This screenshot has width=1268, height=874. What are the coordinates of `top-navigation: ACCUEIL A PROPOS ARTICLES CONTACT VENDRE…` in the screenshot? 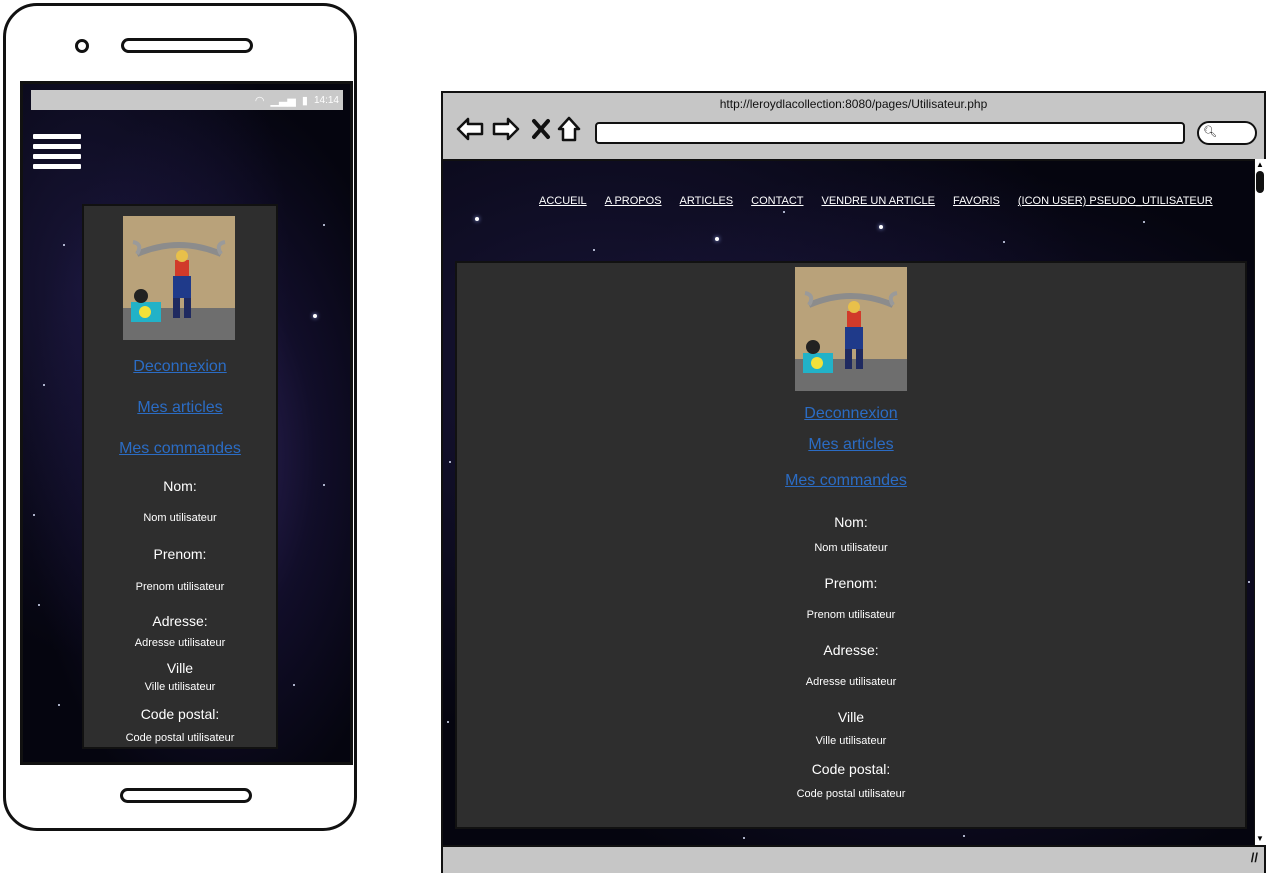 It's located at (876, 201).